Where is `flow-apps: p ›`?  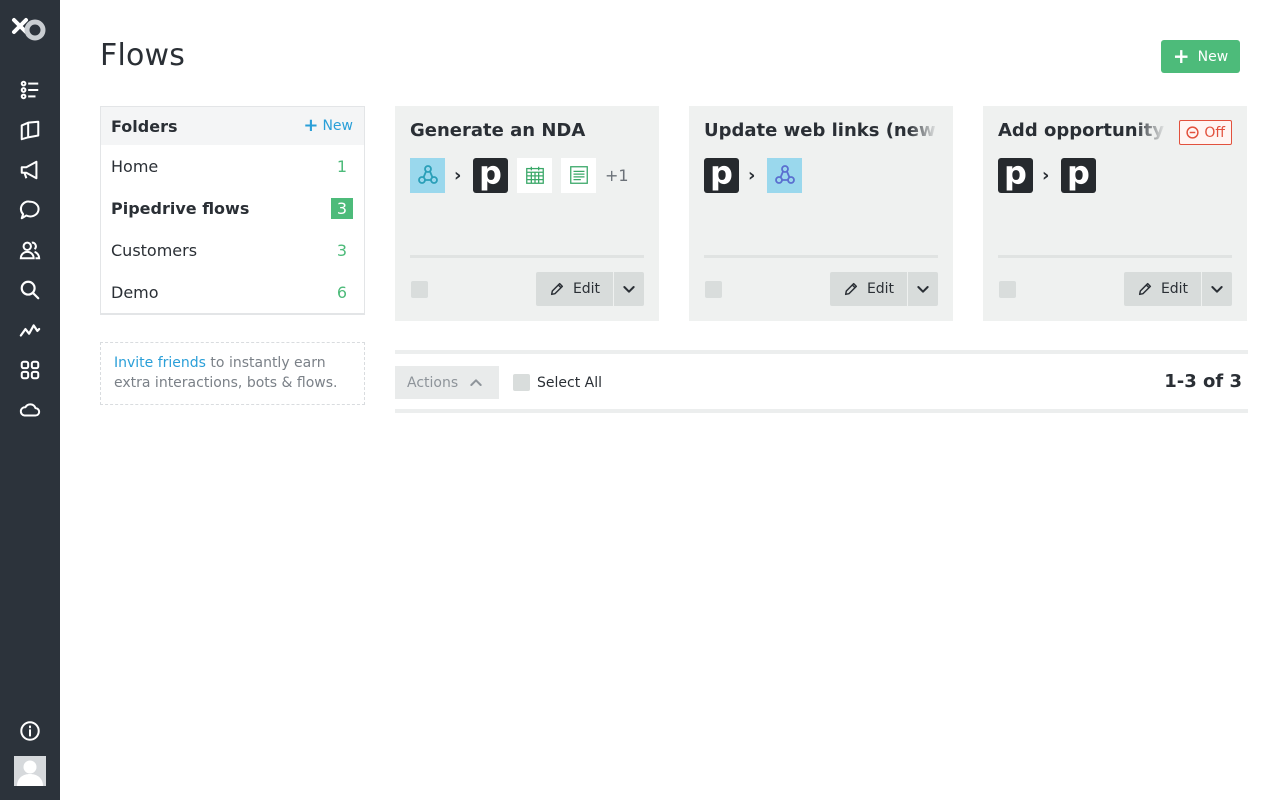
flow-apps: p › is located at coordinates (753, 175).